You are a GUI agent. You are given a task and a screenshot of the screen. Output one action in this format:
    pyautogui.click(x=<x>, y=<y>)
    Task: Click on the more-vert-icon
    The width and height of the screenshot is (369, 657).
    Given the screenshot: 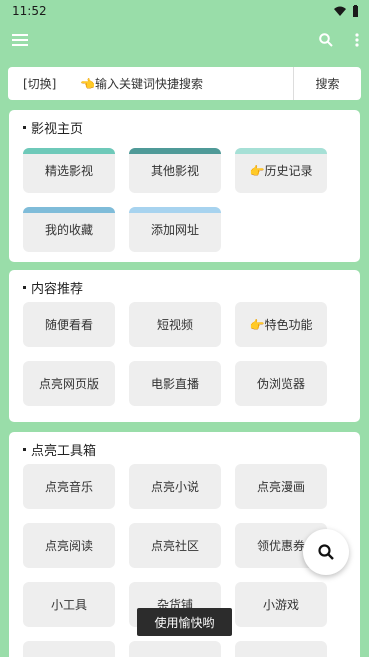 What is the action you would take?
    pyautogui.click(x=357, y=40)
    